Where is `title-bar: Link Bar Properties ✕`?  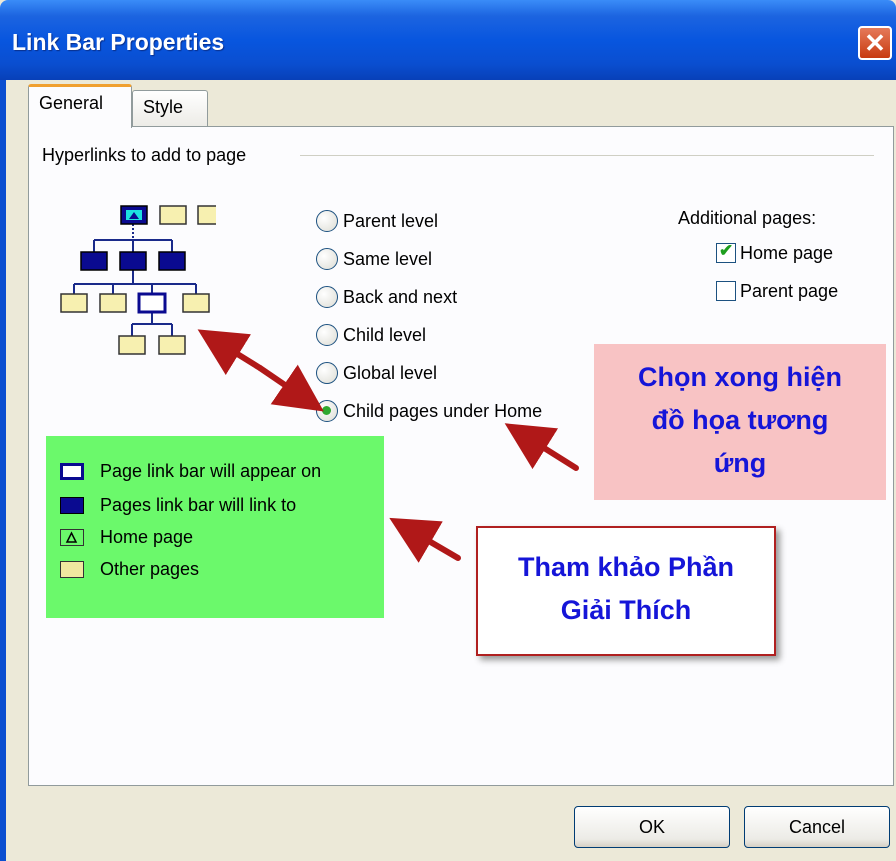
title-bar: Link Bar Properties ✕ is located at coordinates (448, 40).